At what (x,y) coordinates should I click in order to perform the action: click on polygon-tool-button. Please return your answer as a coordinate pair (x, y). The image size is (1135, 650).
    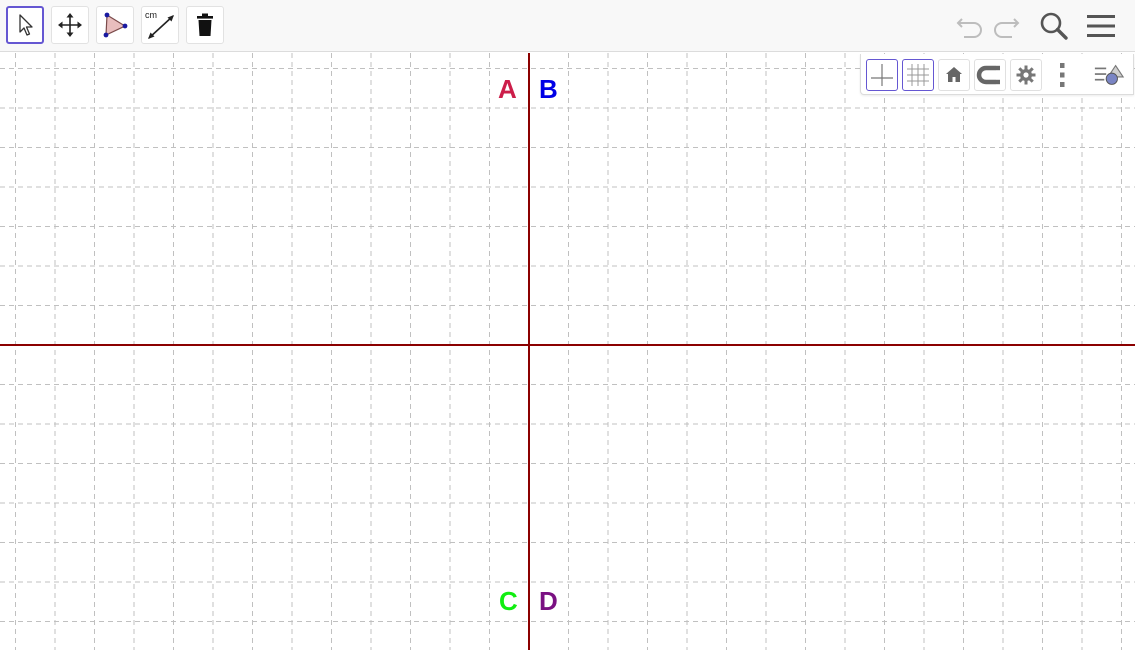
    Looking at the image, I should click on (115, 25).